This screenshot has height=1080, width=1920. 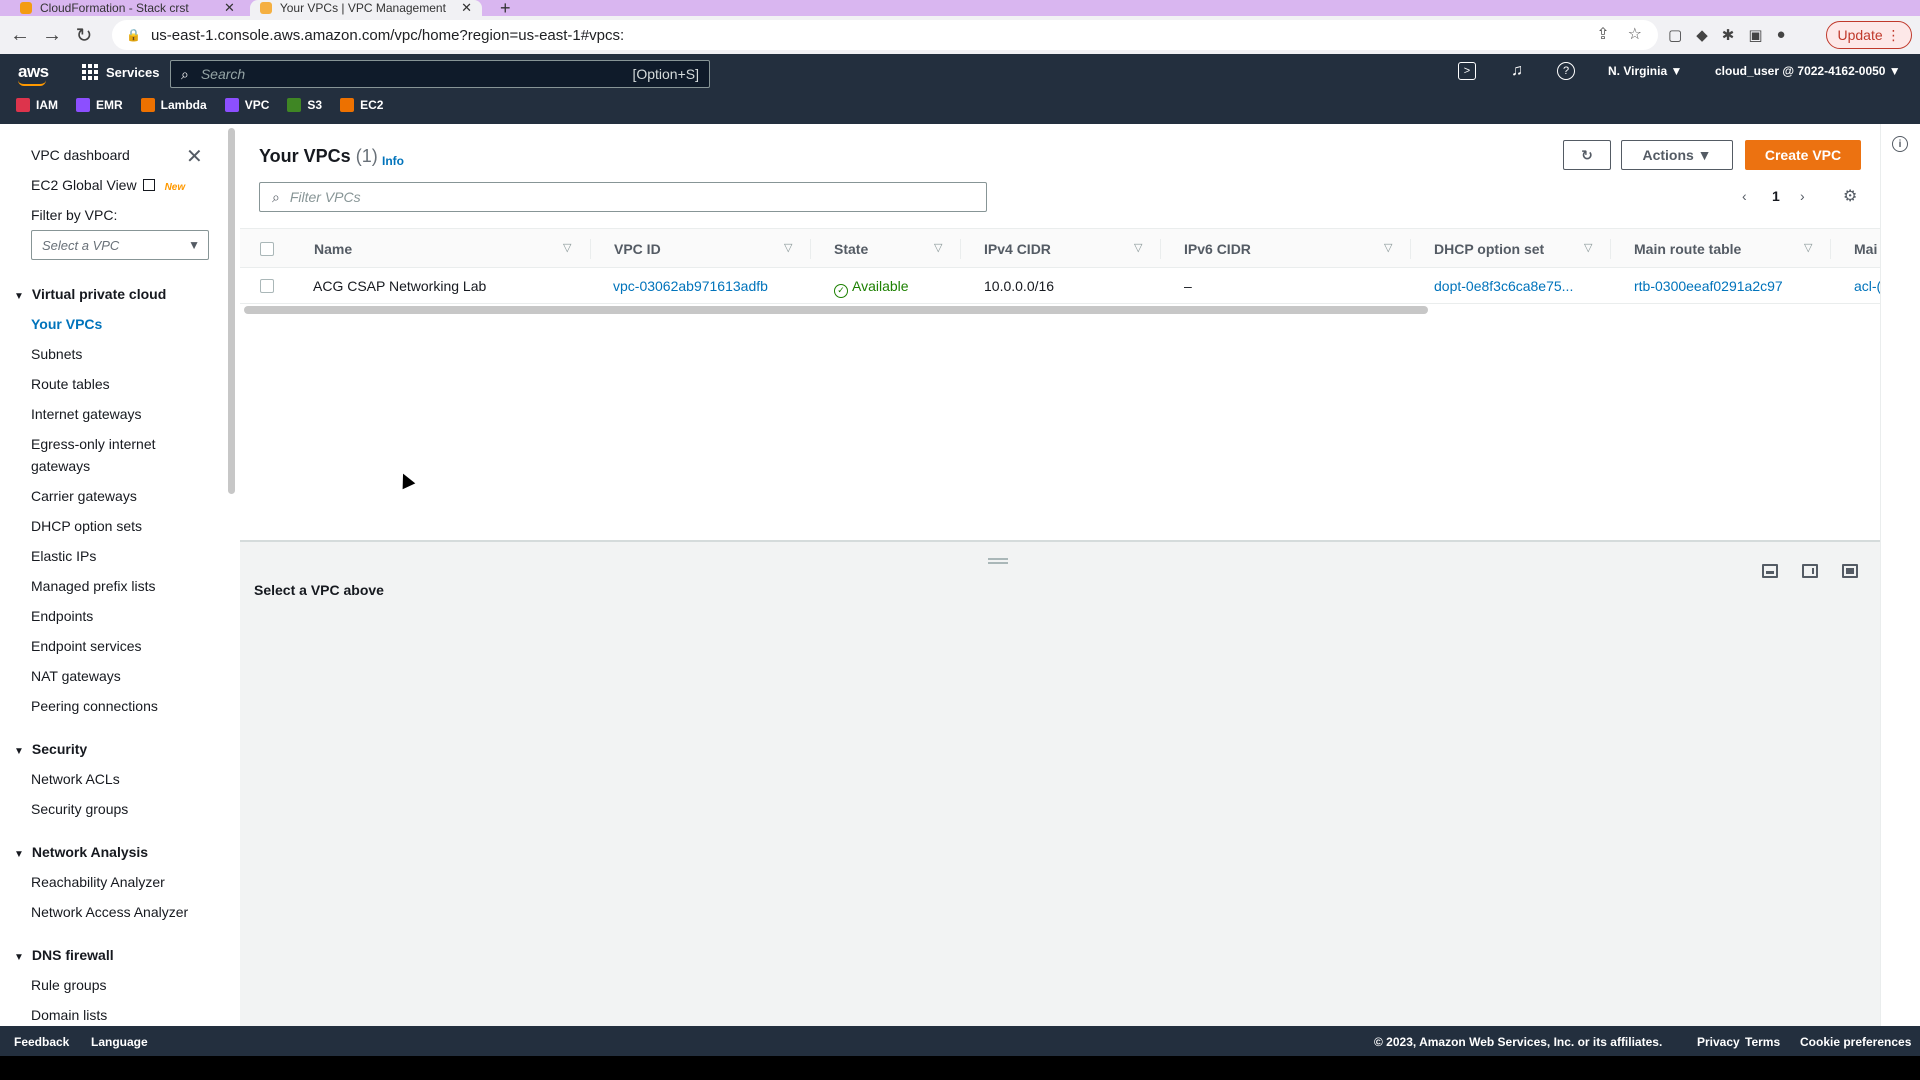 I want to click on account-menu: cloud_user @ 7022-4162-0050 ▼, so click(x=1808, y=71).